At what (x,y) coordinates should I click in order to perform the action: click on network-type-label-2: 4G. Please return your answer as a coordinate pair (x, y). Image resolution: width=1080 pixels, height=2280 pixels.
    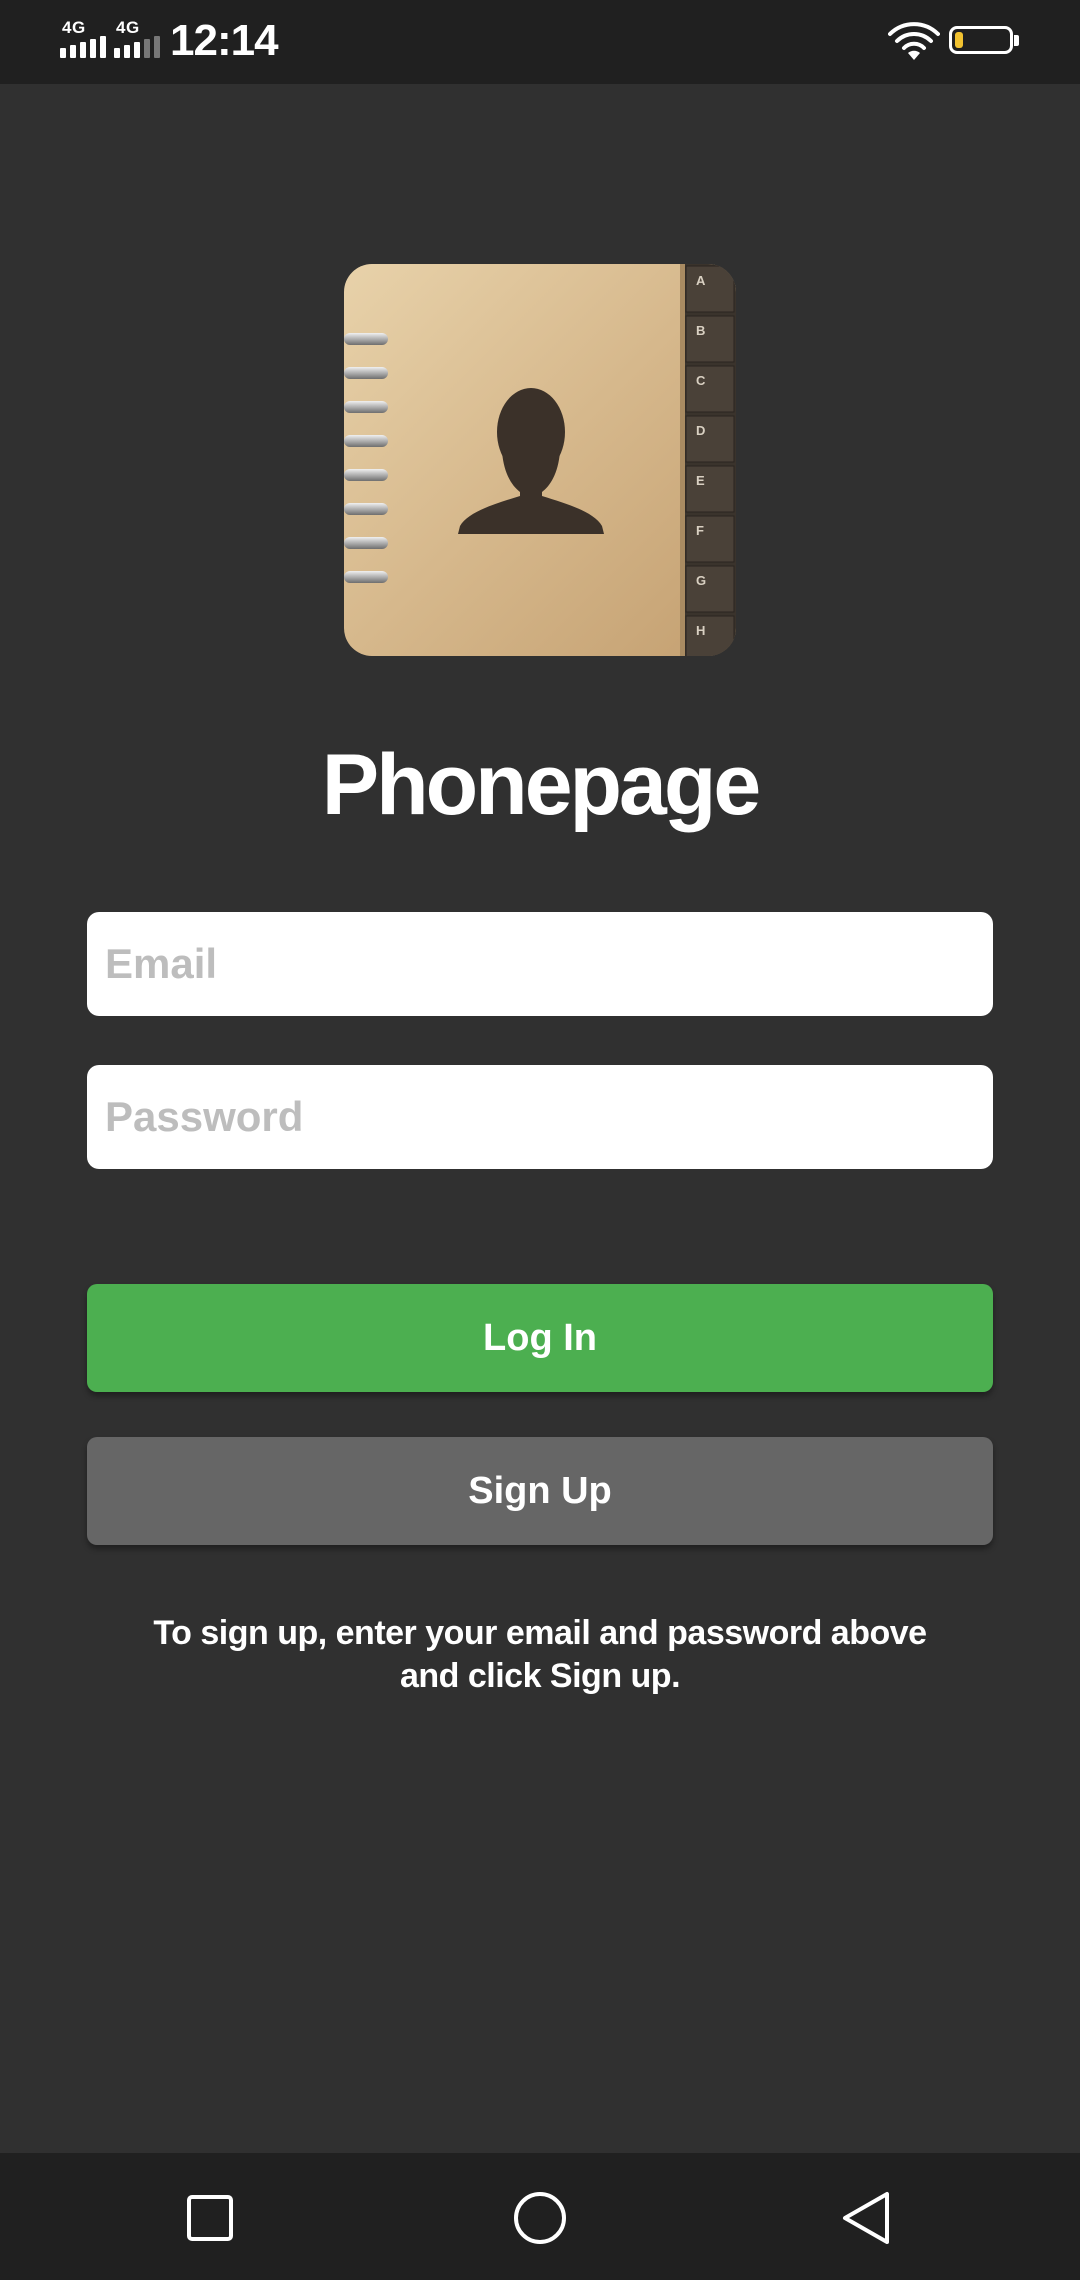
    Looking at the image, I should click on (128, 27).